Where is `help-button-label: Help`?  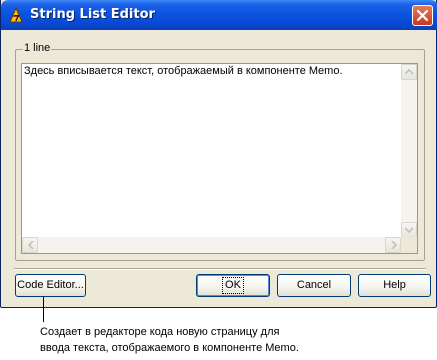
help-button-label: Help is located at coordinates (394, 285).